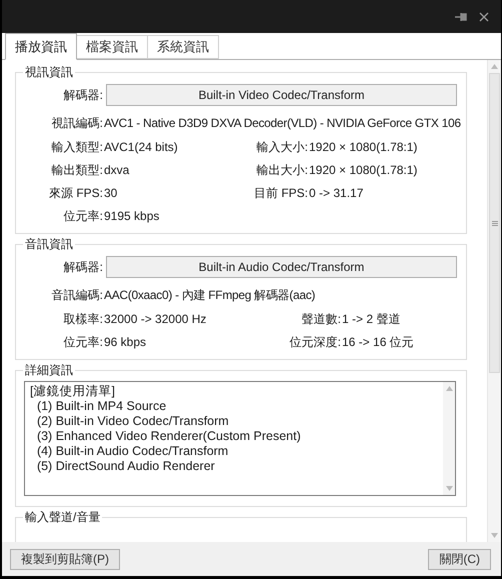 This screenshot has height=579, width=502. What do you see at coordinates (133, 451) in the screenshot?
I see `list-line: (4) Built-in Audio Codec/Transform` at bounding box center [133, 451].